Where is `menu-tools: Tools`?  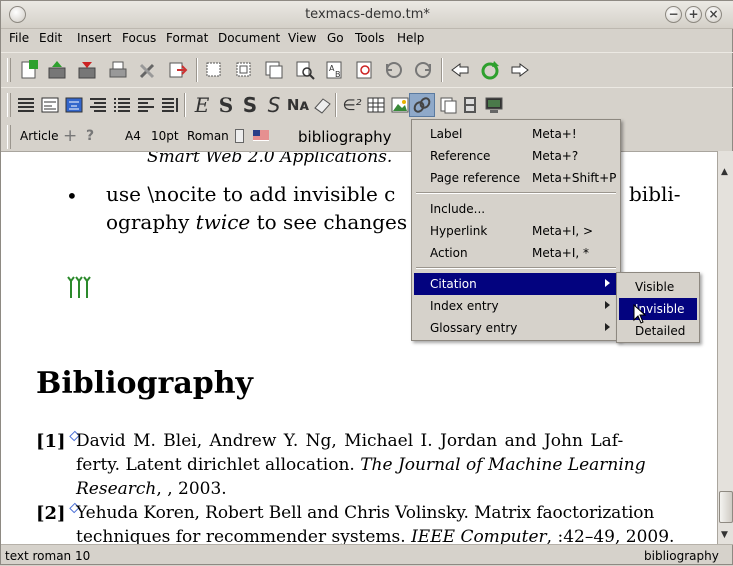 menu-tools: Tools is located at coordinates (370, 38).